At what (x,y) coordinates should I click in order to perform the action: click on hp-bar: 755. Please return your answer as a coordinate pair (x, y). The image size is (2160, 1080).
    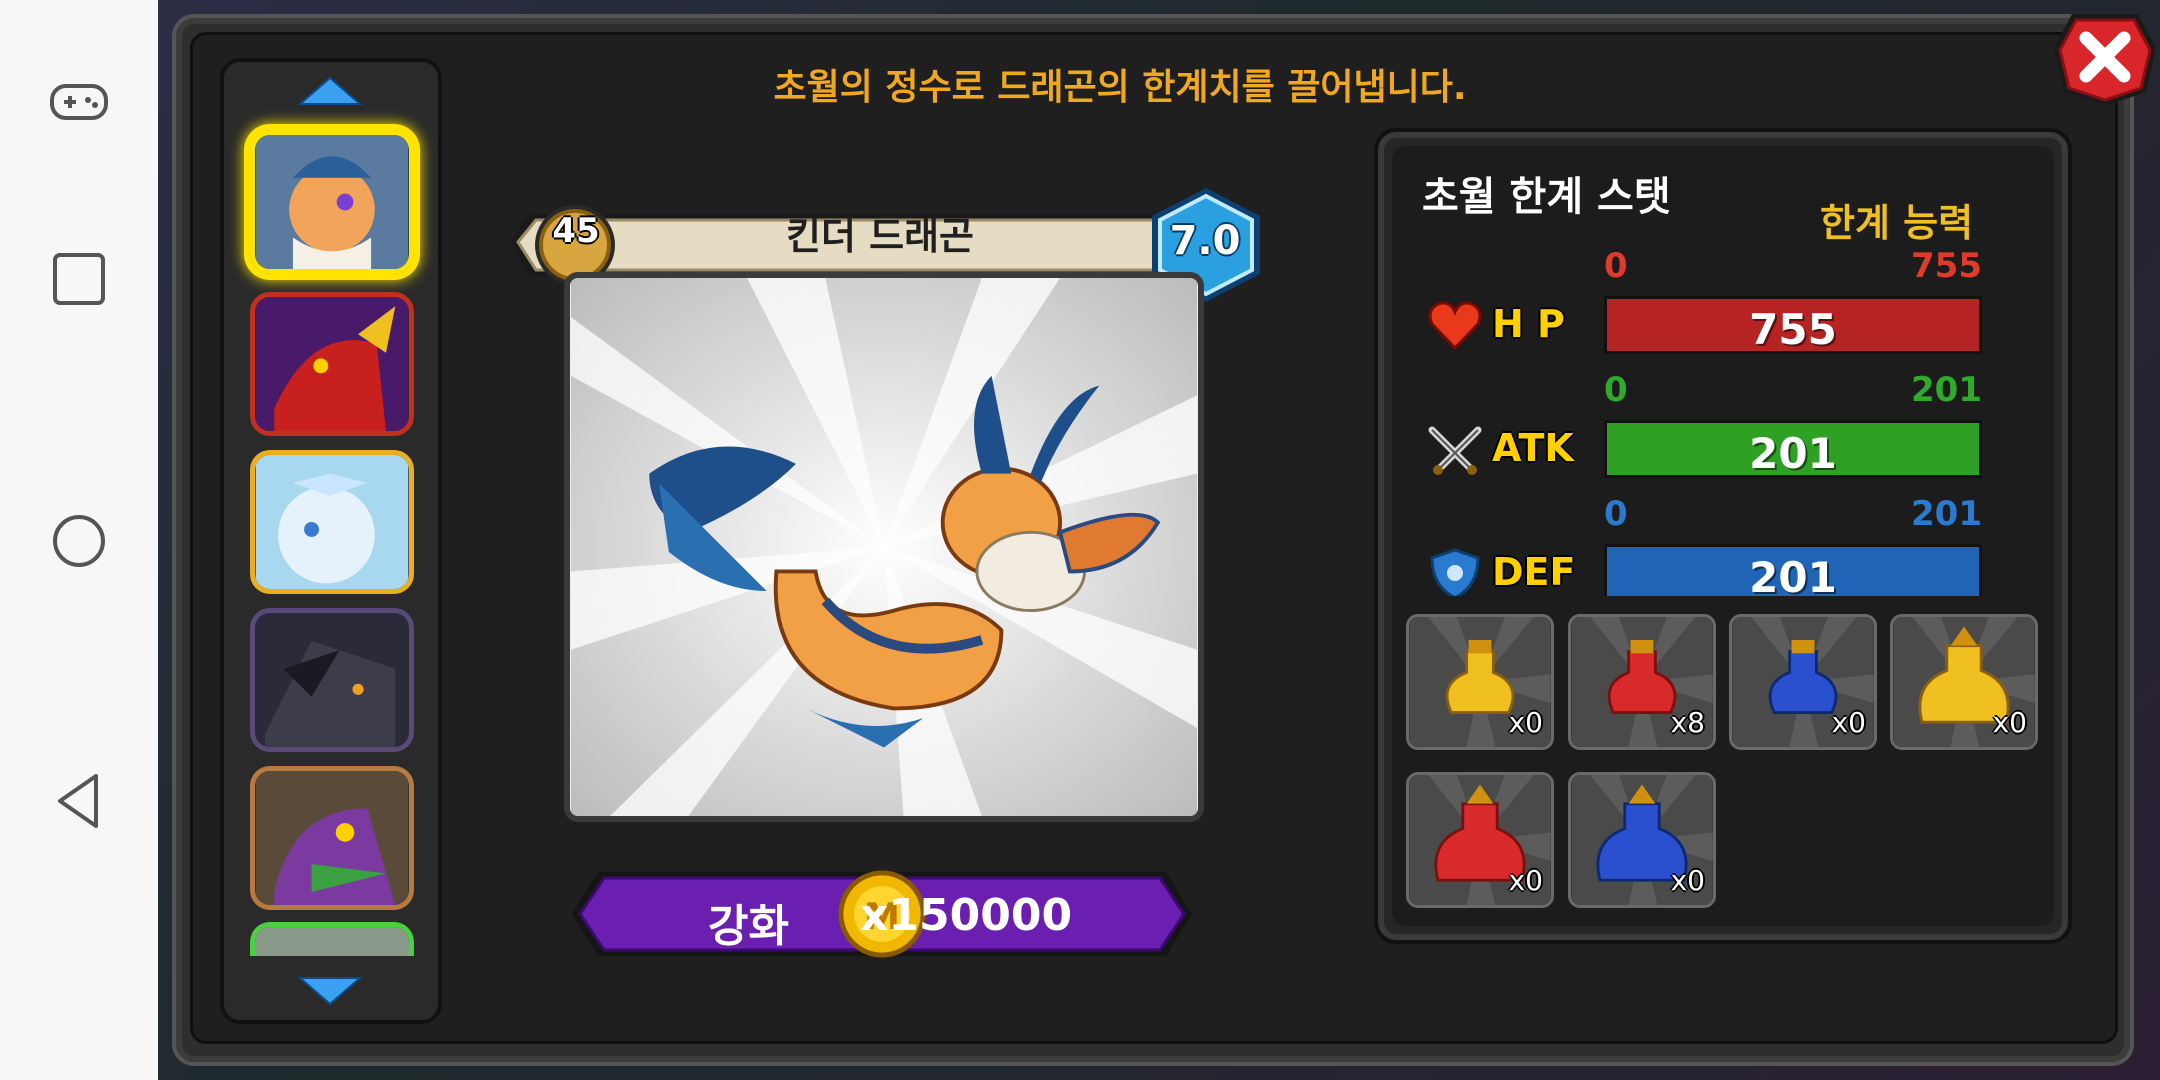
    Looking at the image, I should click on (1793, 325).